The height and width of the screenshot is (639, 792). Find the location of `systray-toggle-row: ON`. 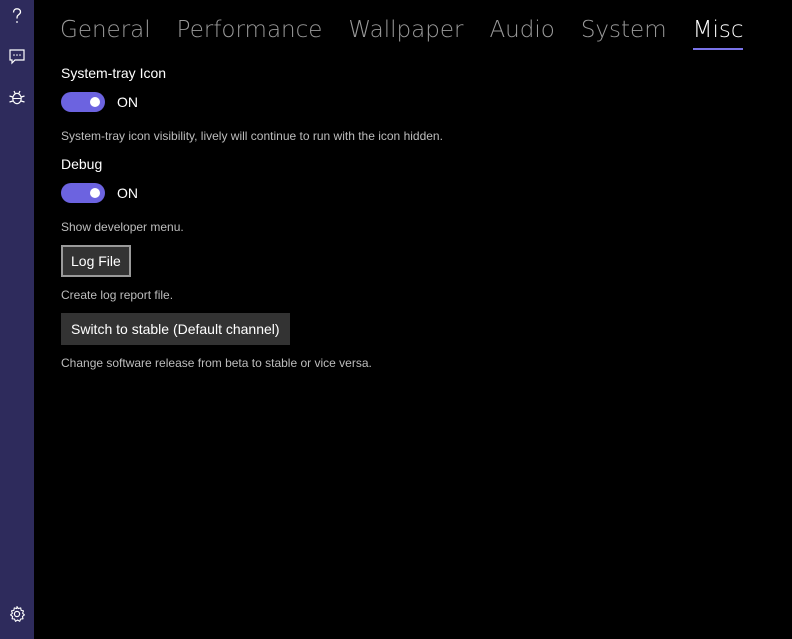

systray-toggle-row: ON is located at coordinates (99, 102).